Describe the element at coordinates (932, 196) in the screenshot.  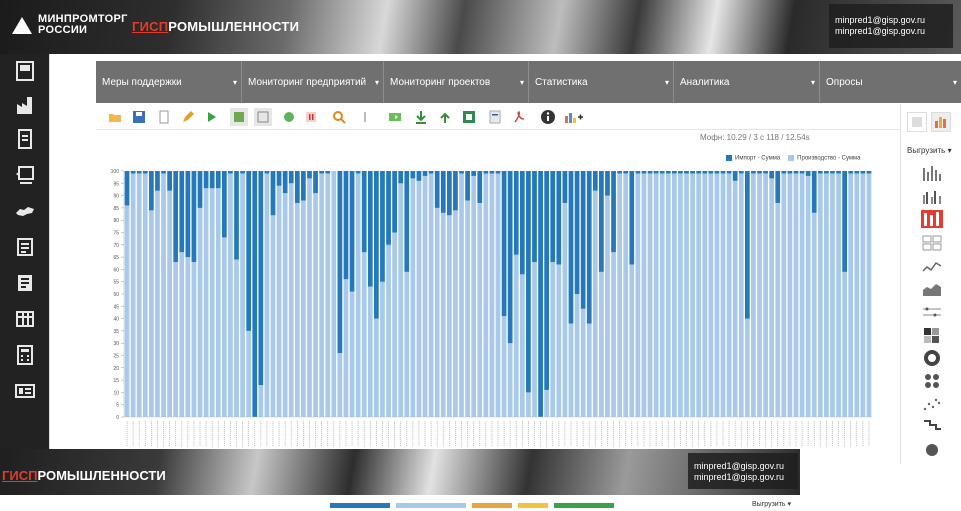
I see `grouped-bar-type-icon` at that location.